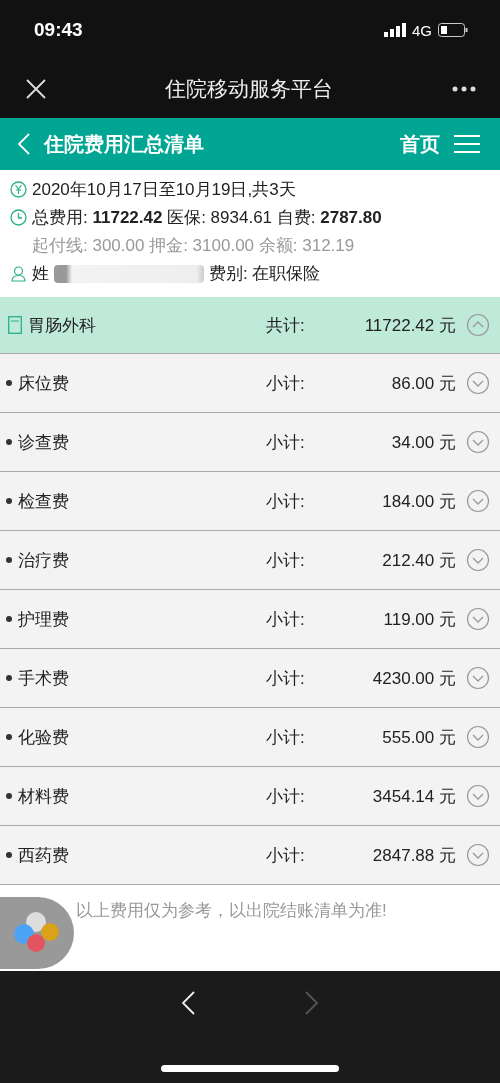 This screenshot has height=1083, width=500. What do you see at coordinates (43, 383) in the screenshot?
I see `fee-name: 床位费` at bounding box center [43, 383].